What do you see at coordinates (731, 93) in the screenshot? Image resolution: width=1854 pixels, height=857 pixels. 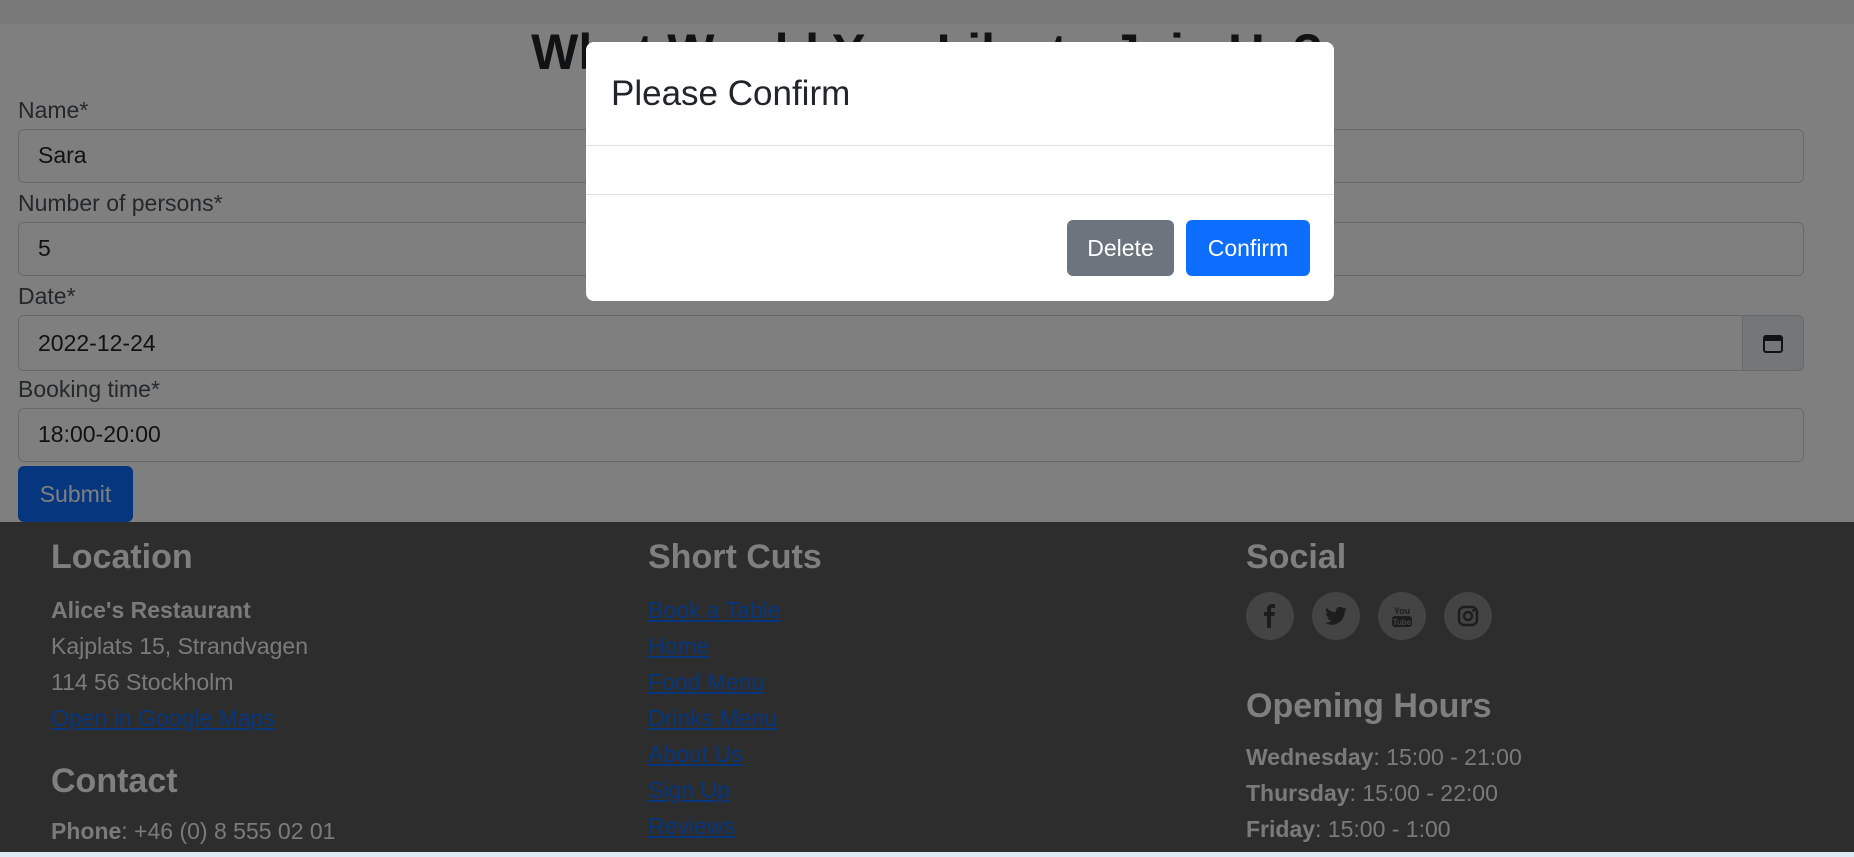 I see `modal-title: Please Confirm` at bounding box center [731, 93].